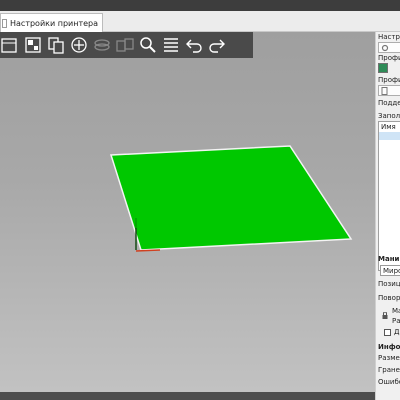 The height and width of the screenshot is (400, 400). What do you see at coordinates (389, 358) in the screenshot?
I see `size-label: Размер` at bounding box center [389, 358].